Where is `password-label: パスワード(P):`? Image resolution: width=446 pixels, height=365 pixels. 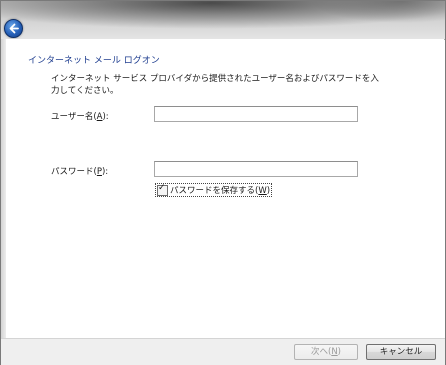 password-label: パスワード(P): is located at coordinates (80, 172).